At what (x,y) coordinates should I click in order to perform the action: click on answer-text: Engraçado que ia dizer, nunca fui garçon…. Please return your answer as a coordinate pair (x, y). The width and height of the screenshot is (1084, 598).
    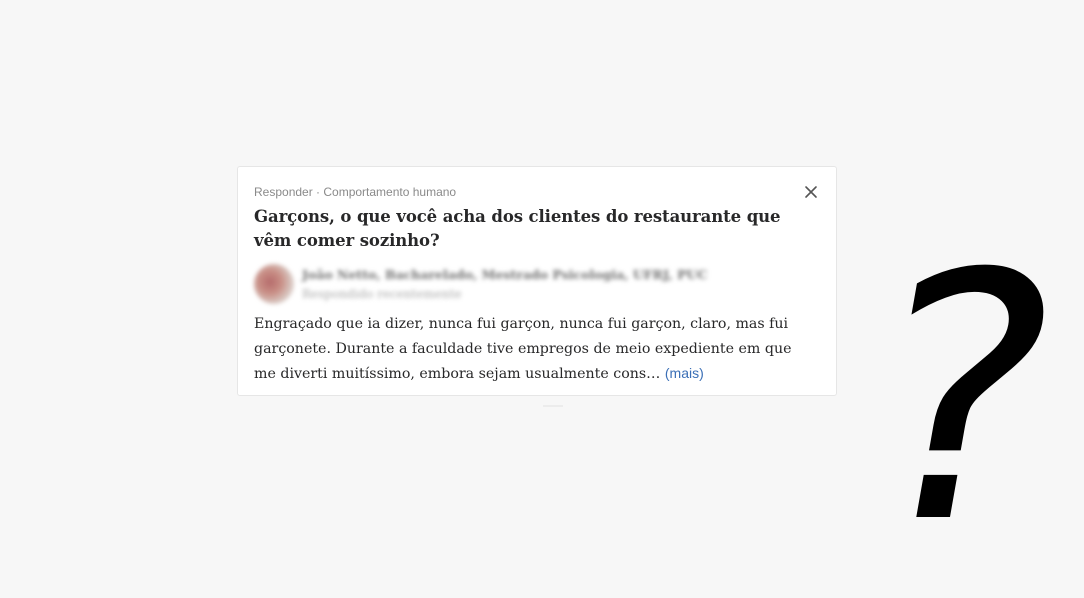
    Looking at the image, I should click on (523, 349).